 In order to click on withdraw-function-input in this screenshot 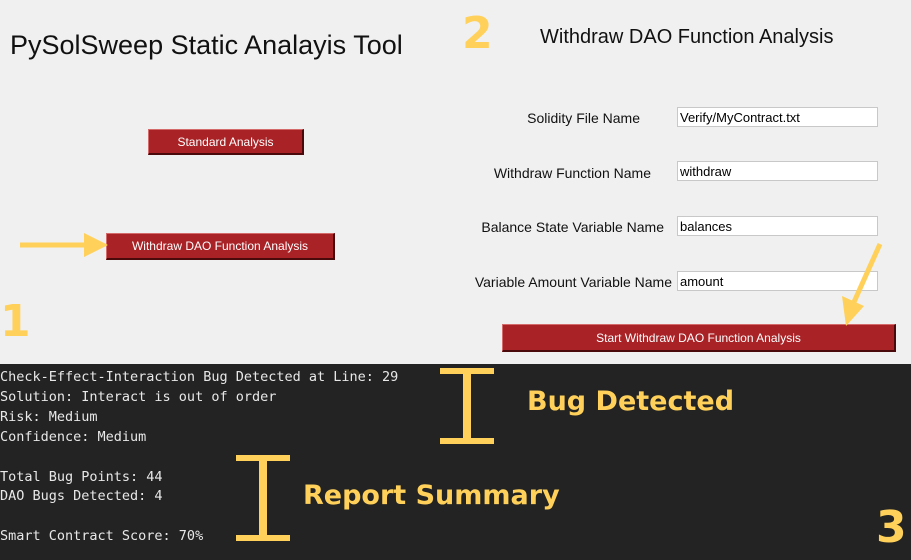, I will do `click(777, 171)`.